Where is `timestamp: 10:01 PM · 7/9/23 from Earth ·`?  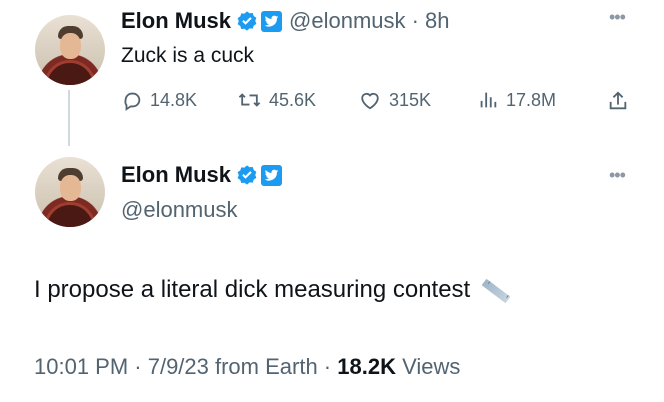 timestamp: 10:01 PM · 7/9/23 from Earth · is located at coordinates (185, 366).